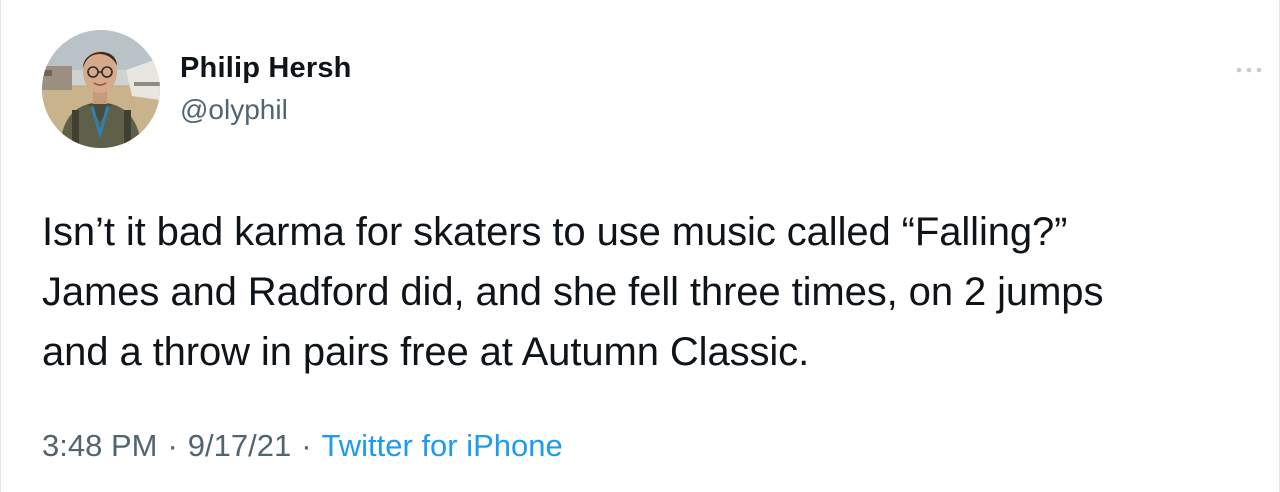  What do you see at coordinates (99, 445) in the screenshot?
I see `tweet-time: 3:48 PM` at bounding box center [99, 445].